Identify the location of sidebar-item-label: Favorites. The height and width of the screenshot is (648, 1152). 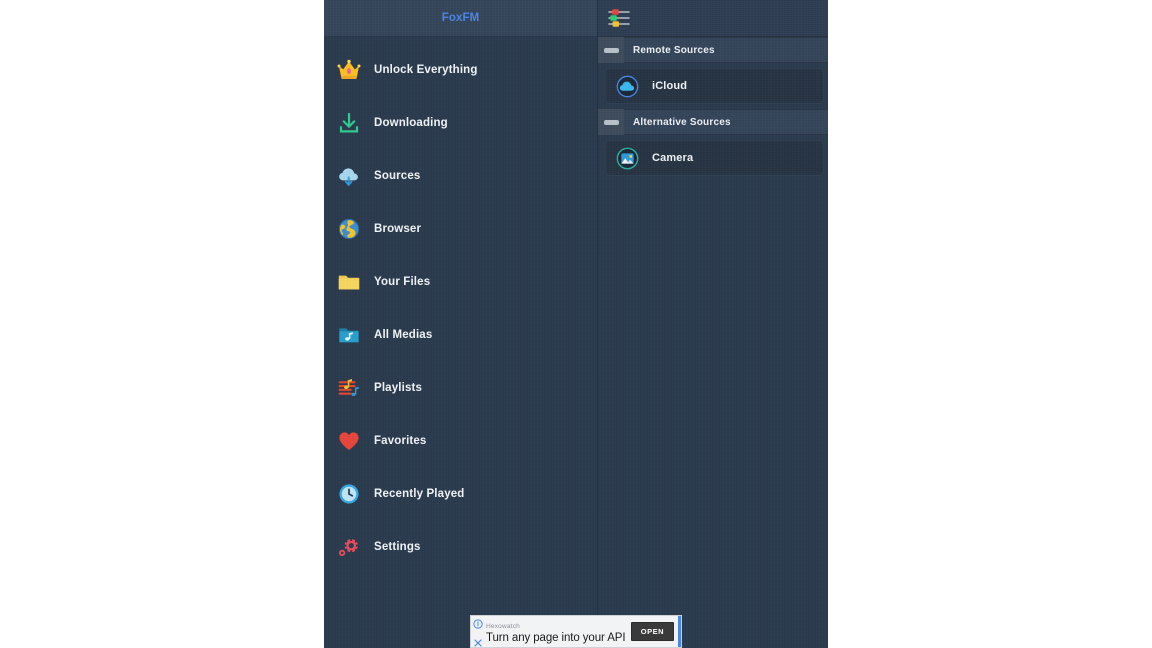
(400, 440).